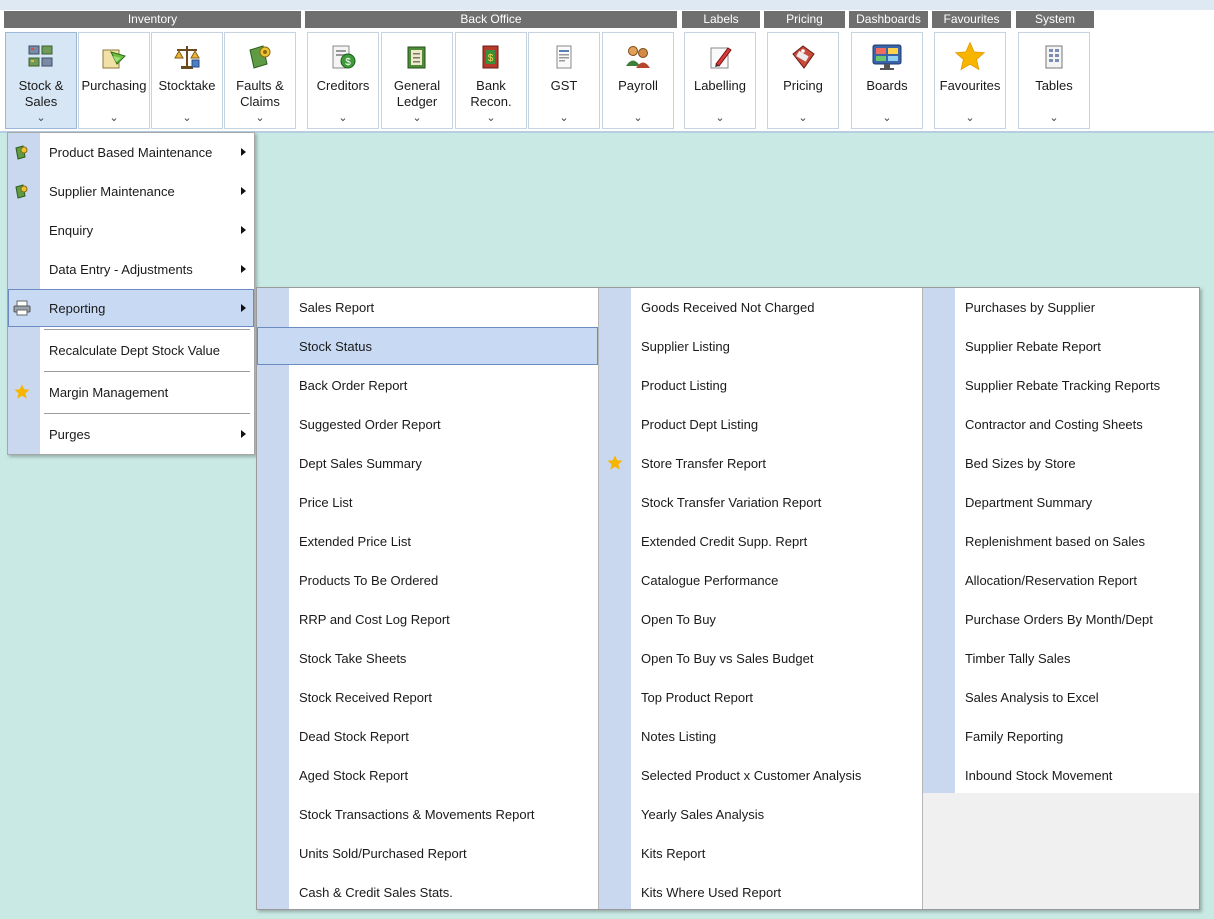 This screenshot has height=919, width=1214. I want to click on ribbon-button-pricing: Pricing ⌄, so click(803, 80).